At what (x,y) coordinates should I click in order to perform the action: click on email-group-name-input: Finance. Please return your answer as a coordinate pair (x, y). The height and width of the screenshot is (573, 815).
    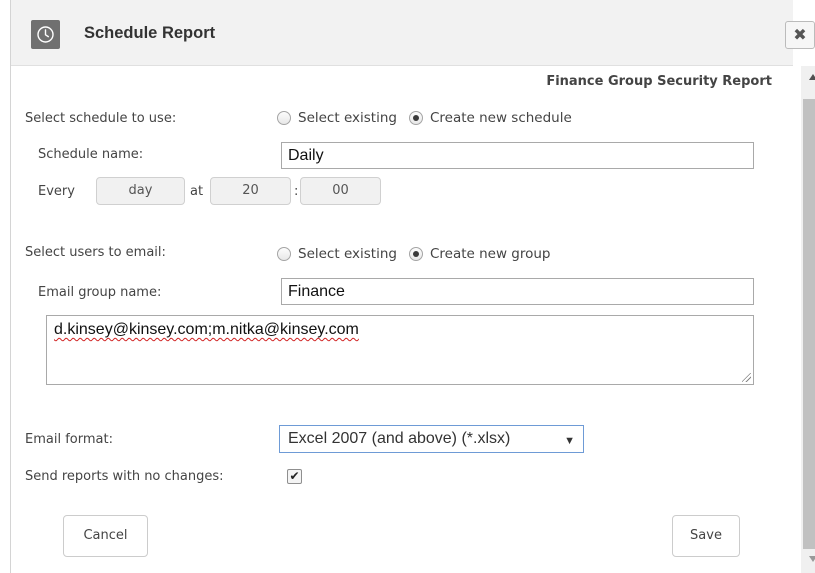
    Looking at the image, I should click on (517, 291).